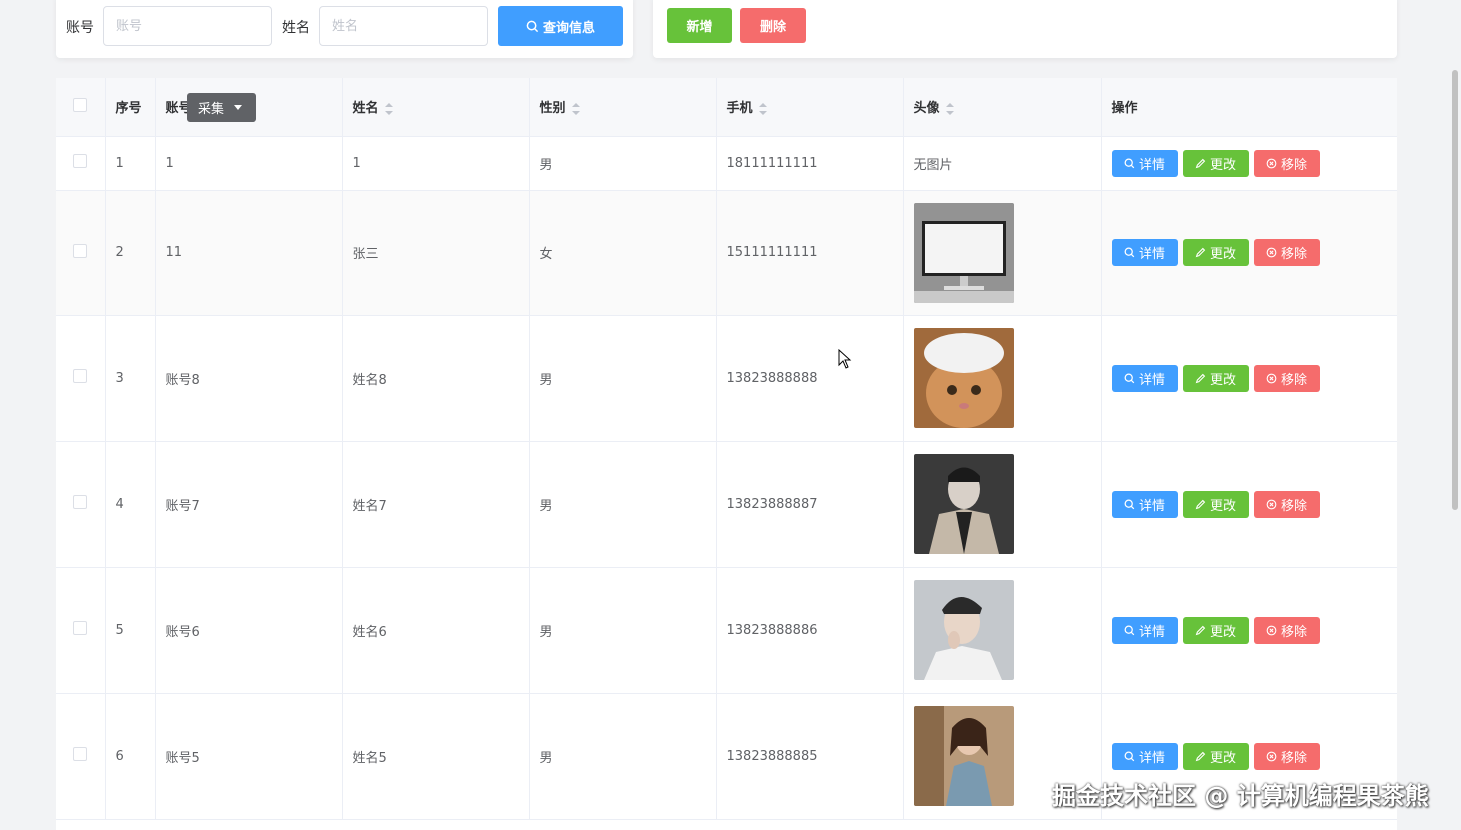  I want to click on watermark-text: 掘金技术社区 @ 计算机编程果茶熊, so click(1240, 796).